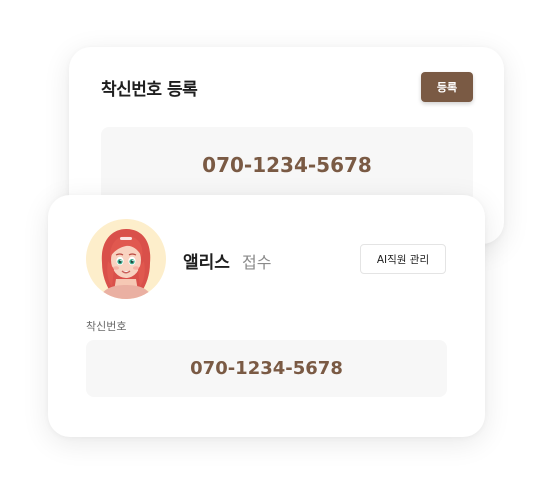 Image resolution: width=553 pixels, height=485 pixels. I want to click on avatar-illustration, so click(126, 264).